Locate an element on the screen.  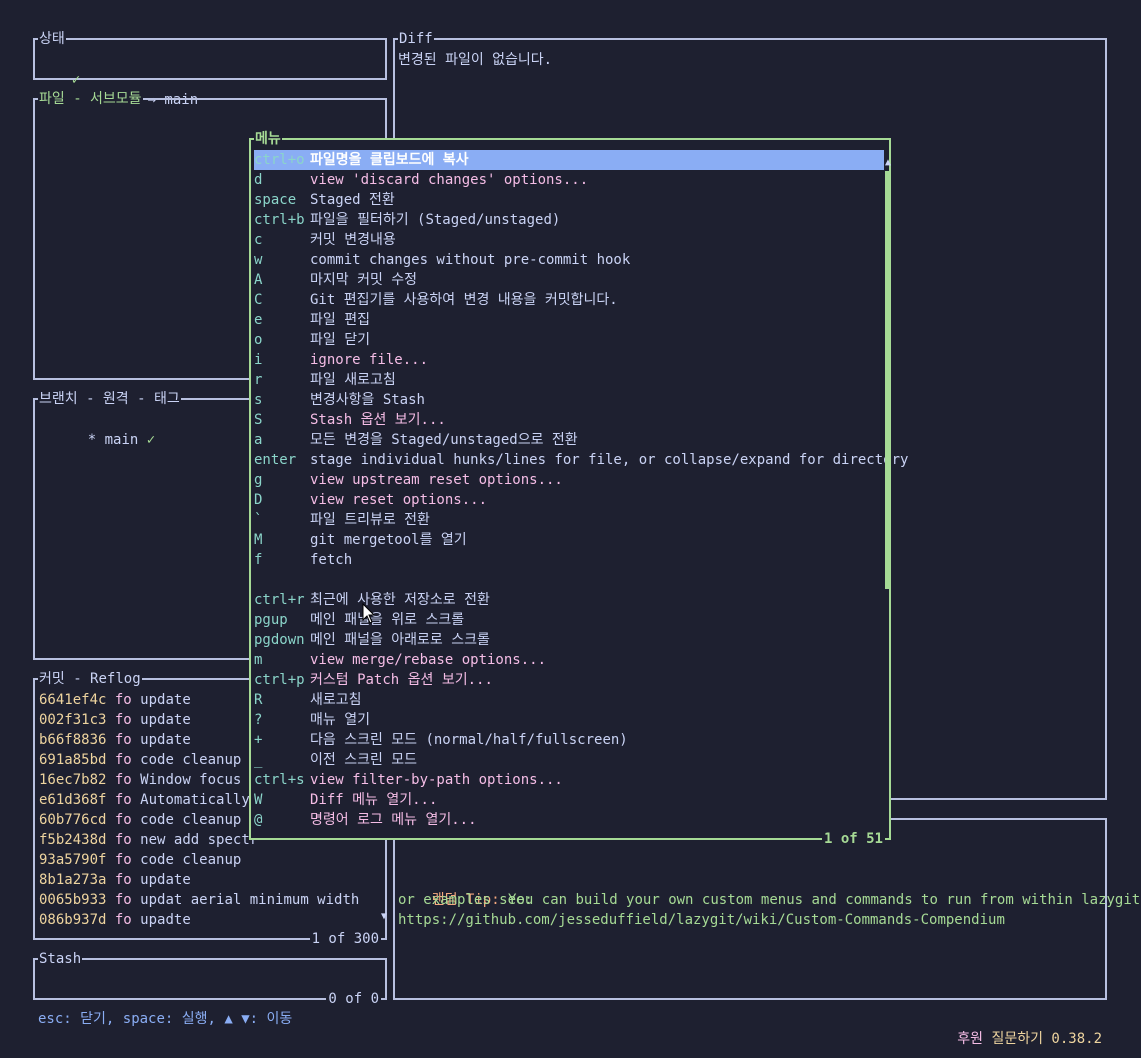
menu-title: 메뉴 is located at coordinates (268, 139).